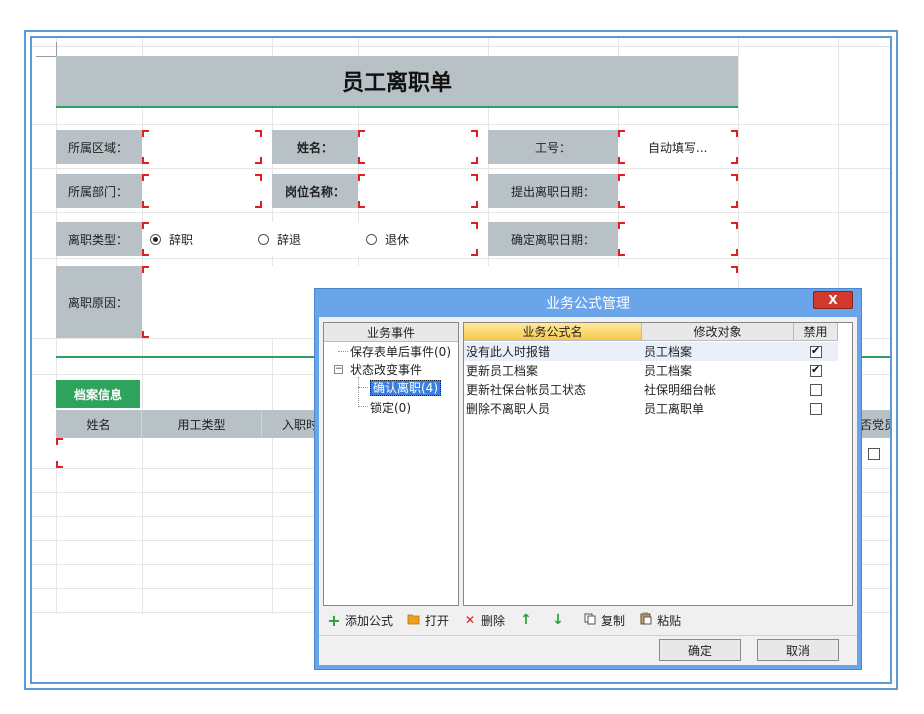 The height and width of the screenshot is (714, 924). I want to click on region-label: 所属区域：, so click(99, 147).